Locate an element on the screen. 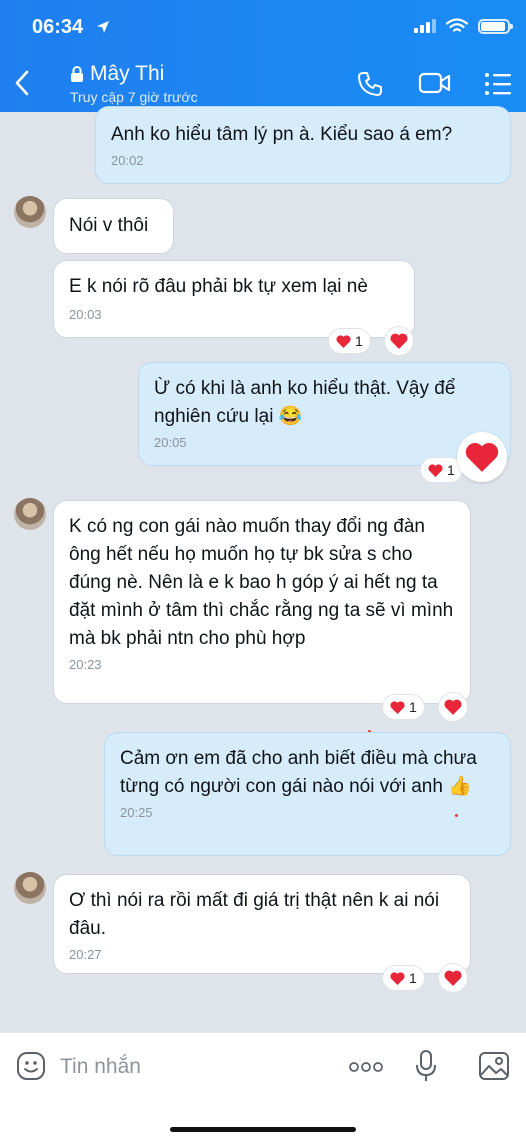 This screenshot has width=526, height=1140. thumbs-up-emoji: 👍 is located at coordinates (460, 786).